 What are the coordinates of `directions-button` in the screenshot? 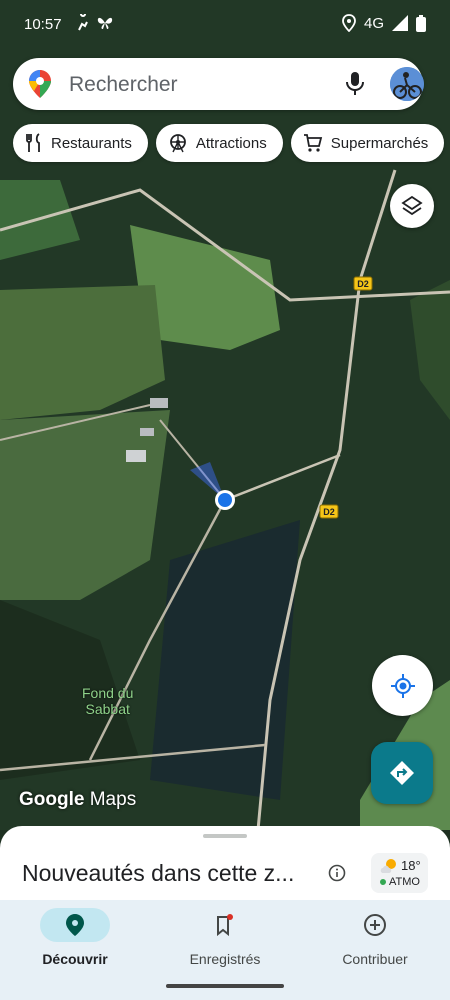 It's located at (402, 773).